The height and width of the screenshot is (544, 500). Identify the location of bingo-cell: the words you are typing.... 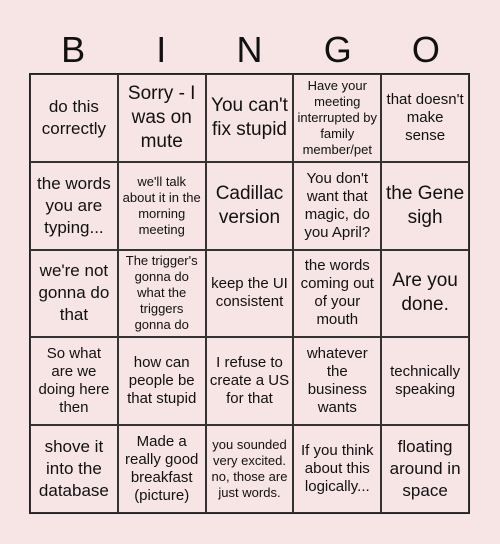
(74, 205).